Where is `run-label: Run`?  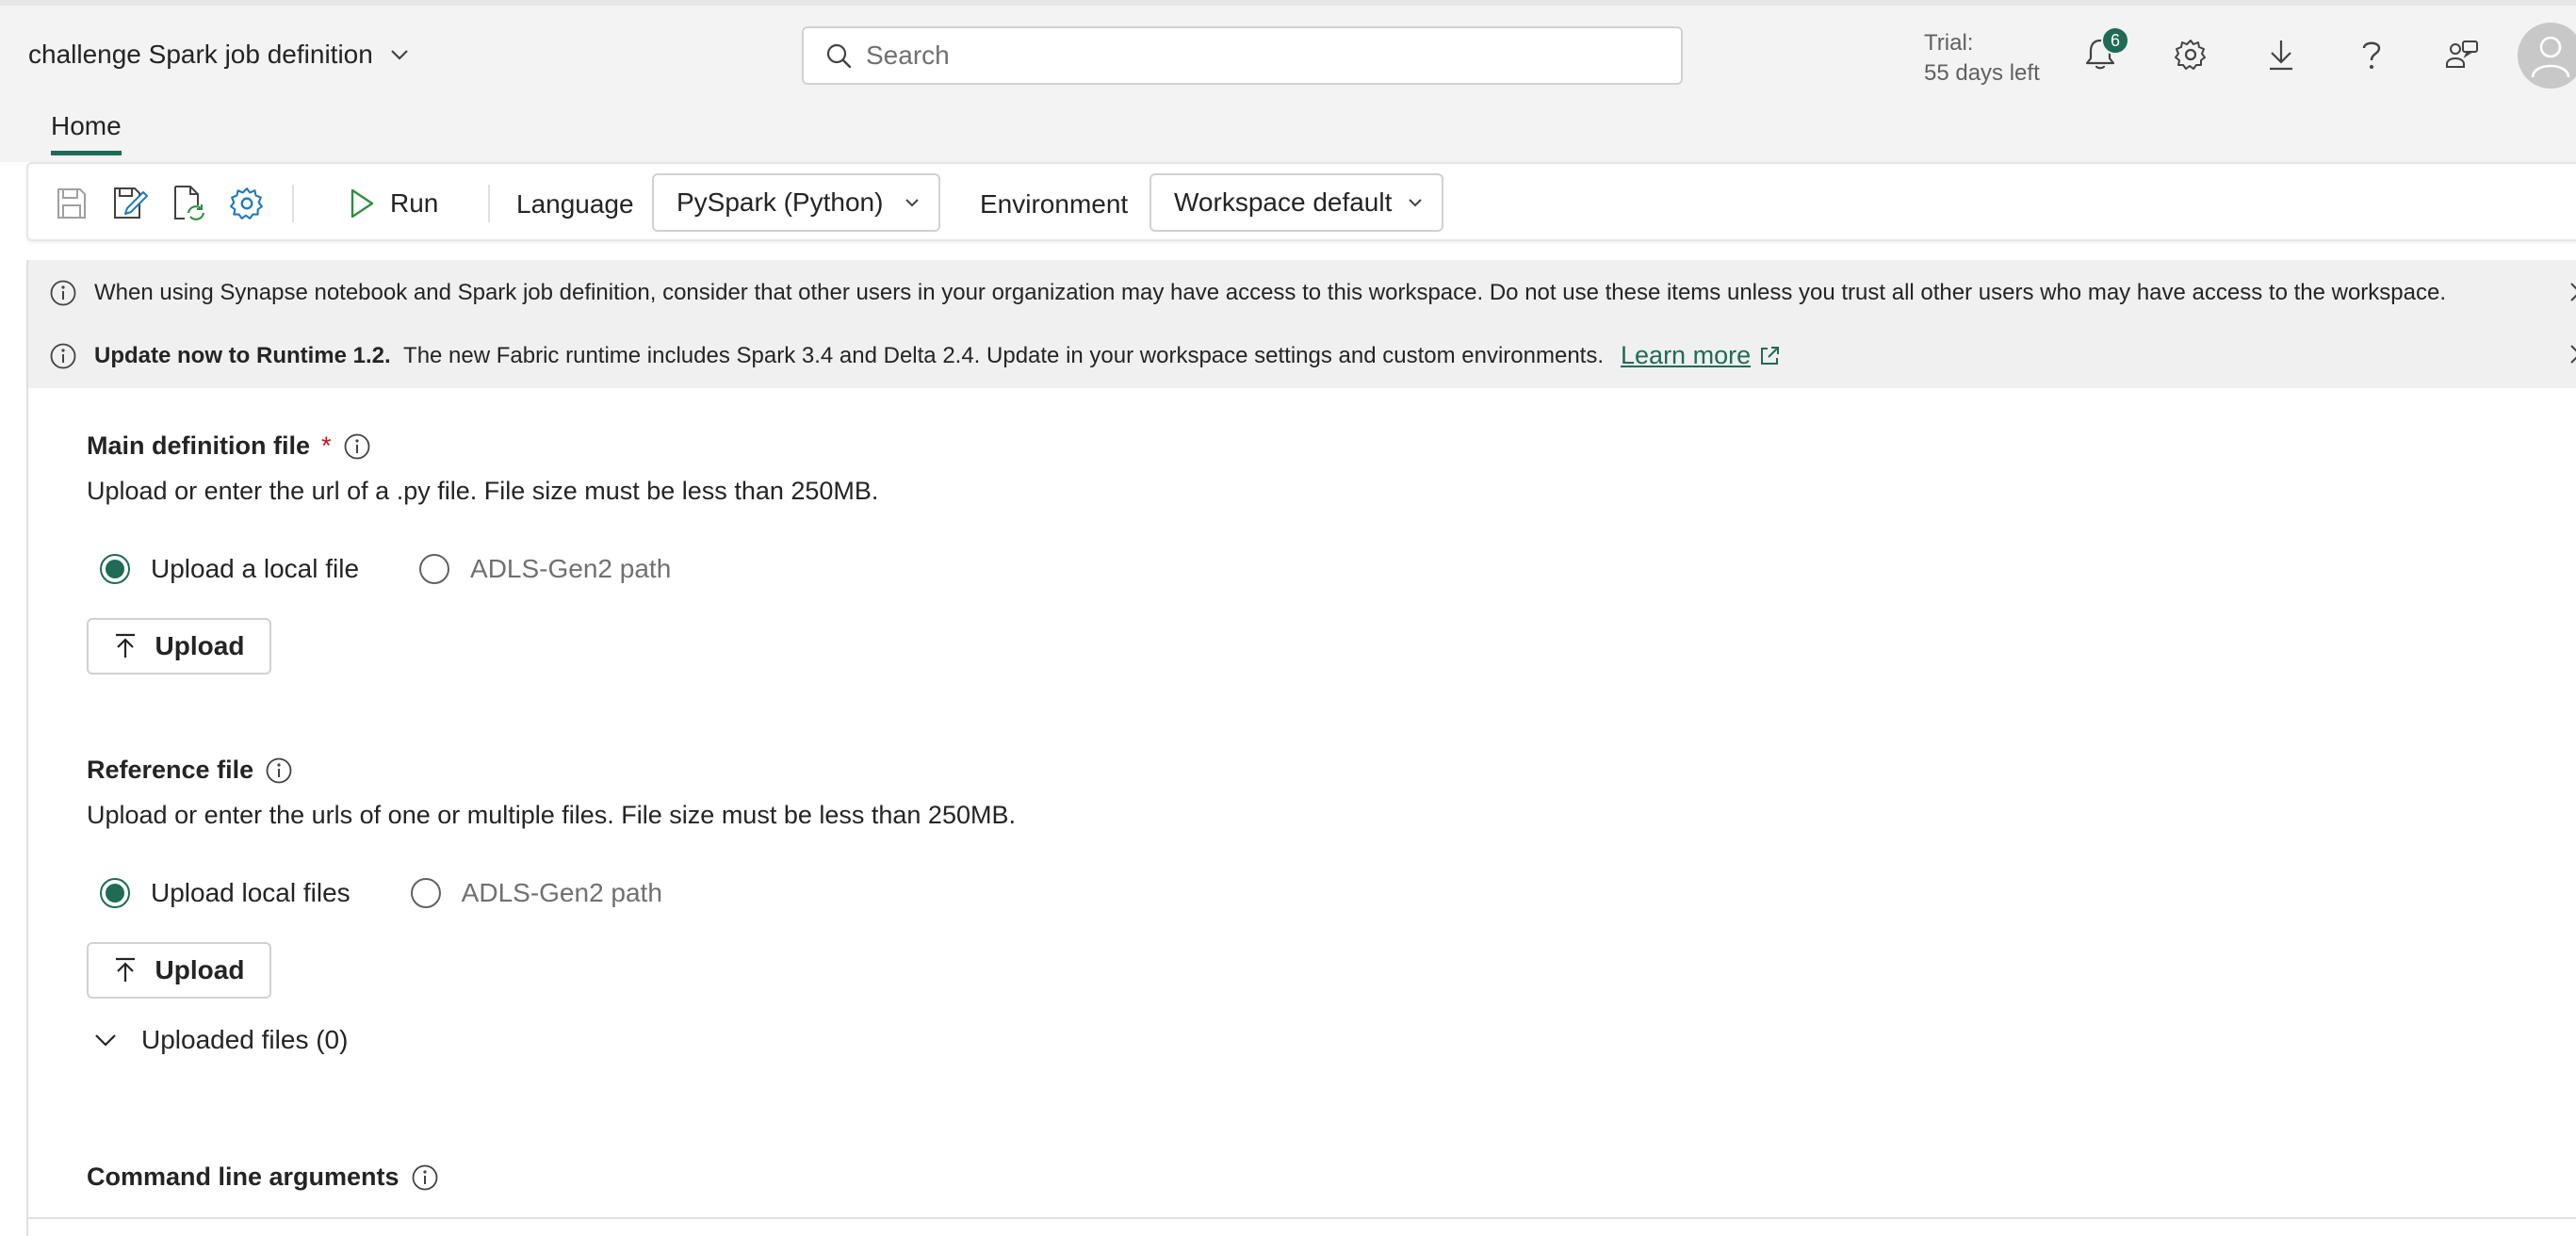
run-label: Run is located at coordinates (414, 203).